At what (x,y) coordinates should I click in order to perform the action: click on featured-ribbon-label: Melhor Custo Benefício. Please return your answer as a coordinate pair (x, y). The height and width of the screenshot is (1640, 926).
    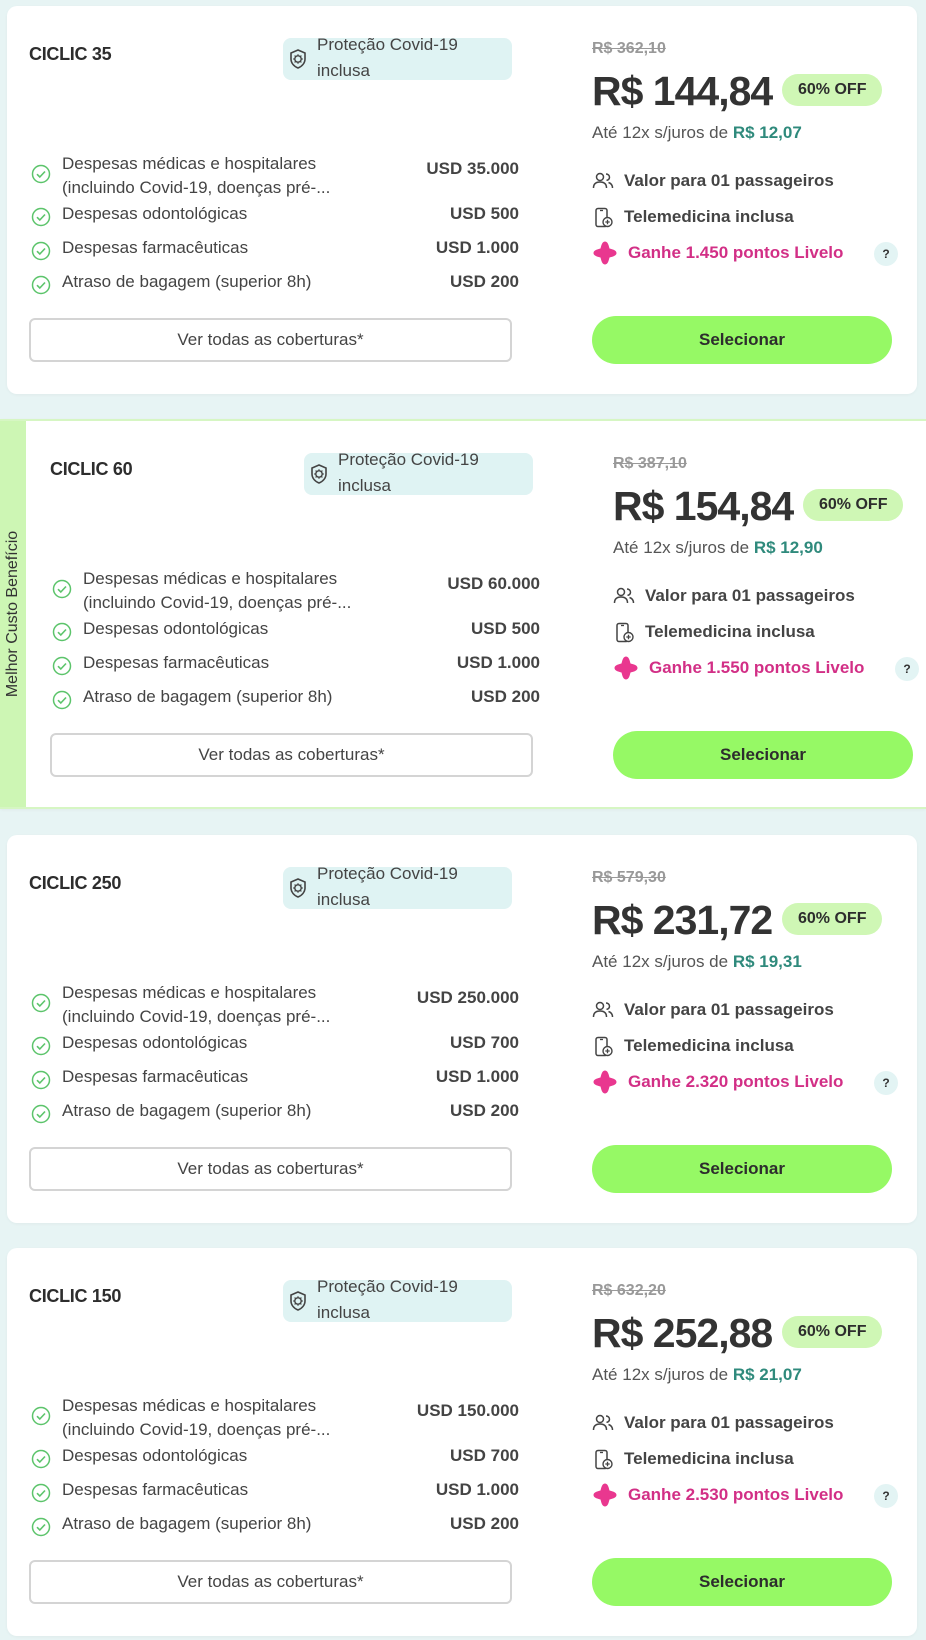
    Looking at the image, I should click on (12, 614).